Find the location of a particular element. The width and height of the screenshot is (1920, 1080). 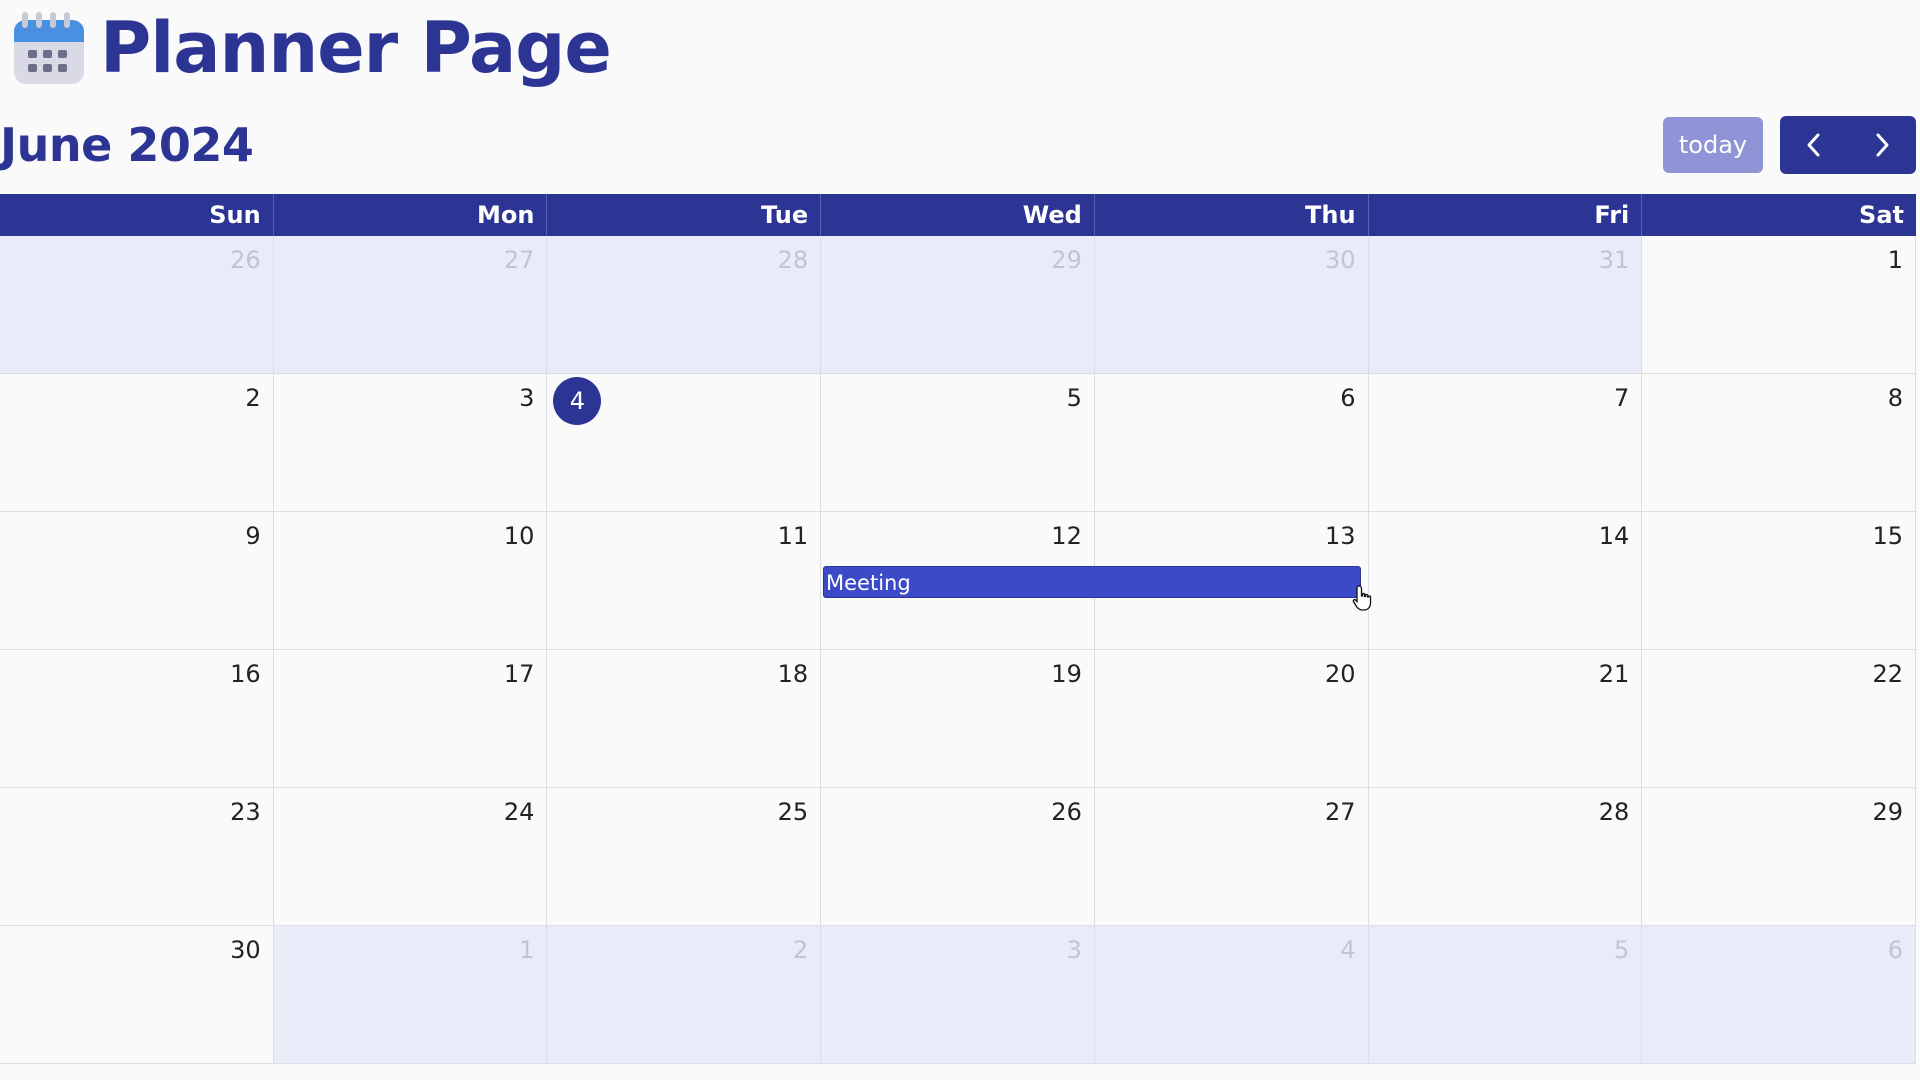

weekday-header: Mon is located at coordinates (411, 215).